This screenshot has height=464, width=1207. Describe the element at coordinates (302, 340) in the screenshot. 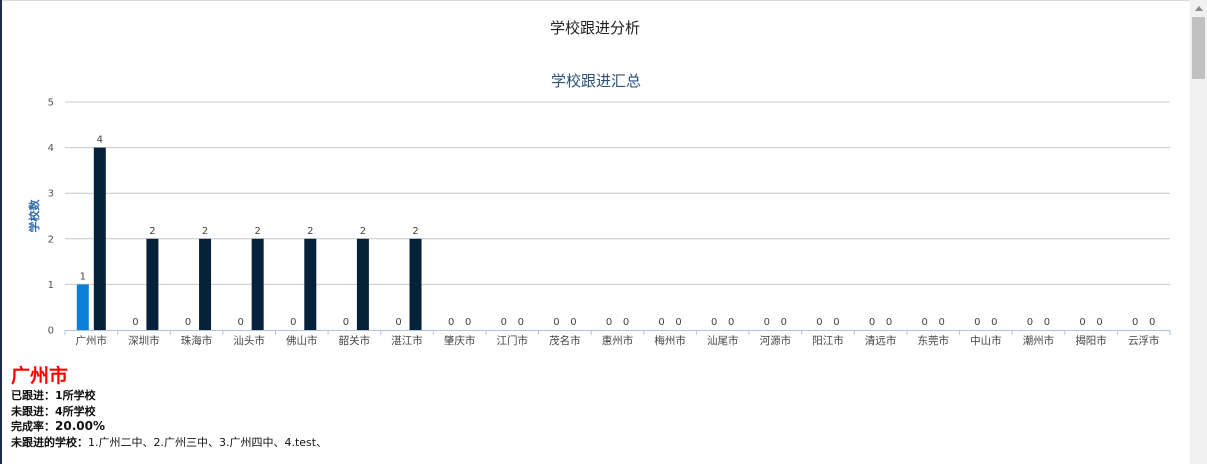

I see `x-tick-label: 佛山市` at that location.